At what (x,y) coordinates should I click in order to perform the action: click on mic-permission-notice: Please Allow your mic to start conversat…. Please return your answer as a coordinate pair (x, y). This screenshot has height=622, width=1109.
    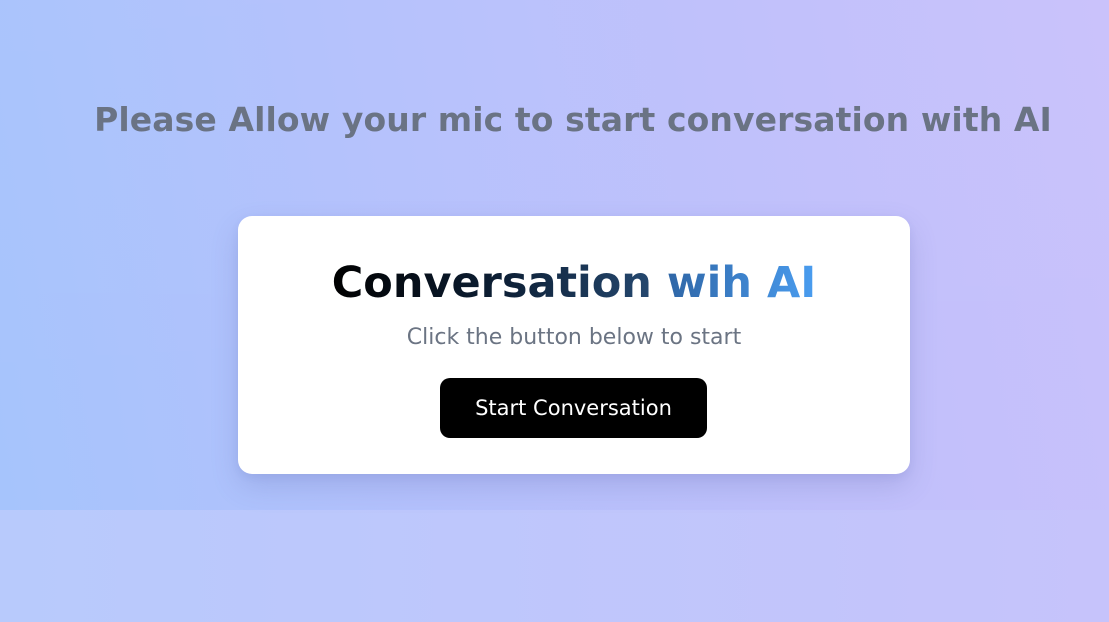
    Looking at the image, I should click on (573, 119).